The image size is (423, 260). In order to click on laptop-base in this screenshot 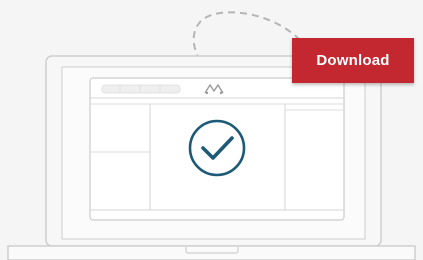, I will do `click(211, 252)`.